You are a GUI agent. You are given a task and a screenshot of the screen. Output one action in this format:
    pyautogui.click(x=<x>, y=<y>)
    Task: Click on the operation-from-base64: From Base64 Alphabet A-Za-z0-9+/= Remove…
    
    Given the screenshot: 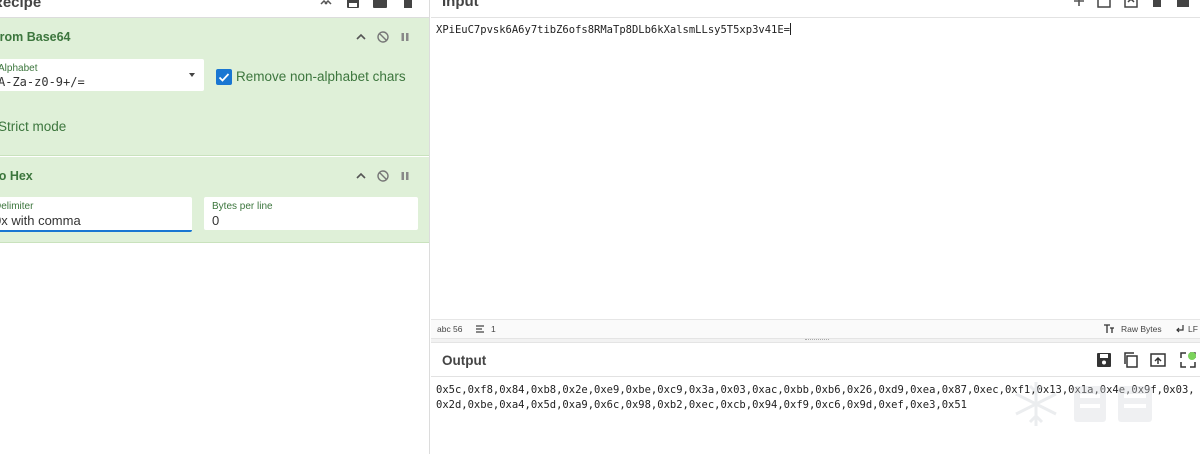 What is the action you would take?
    pyautogui.click(x=214, y=87)
    